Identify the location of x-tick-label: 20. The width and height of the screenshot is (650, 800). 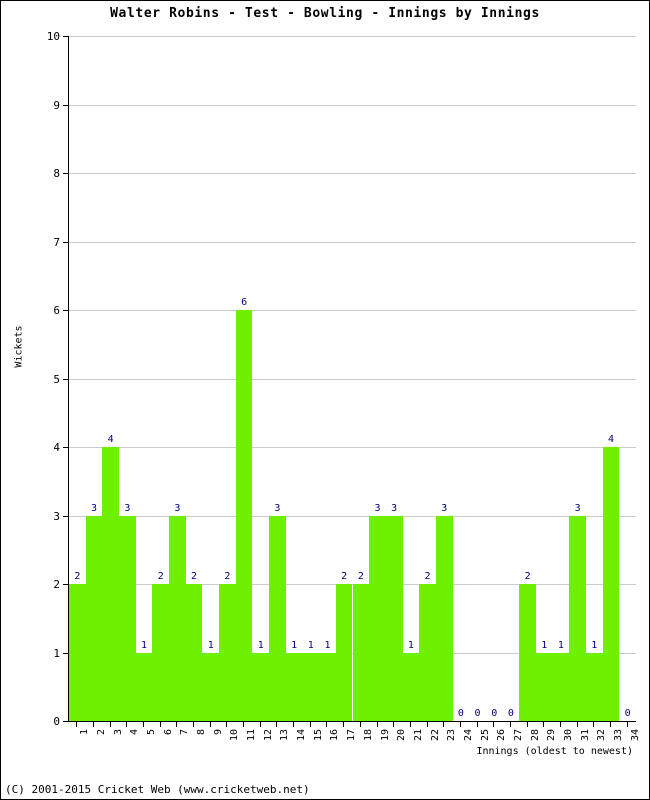
(402, 735).